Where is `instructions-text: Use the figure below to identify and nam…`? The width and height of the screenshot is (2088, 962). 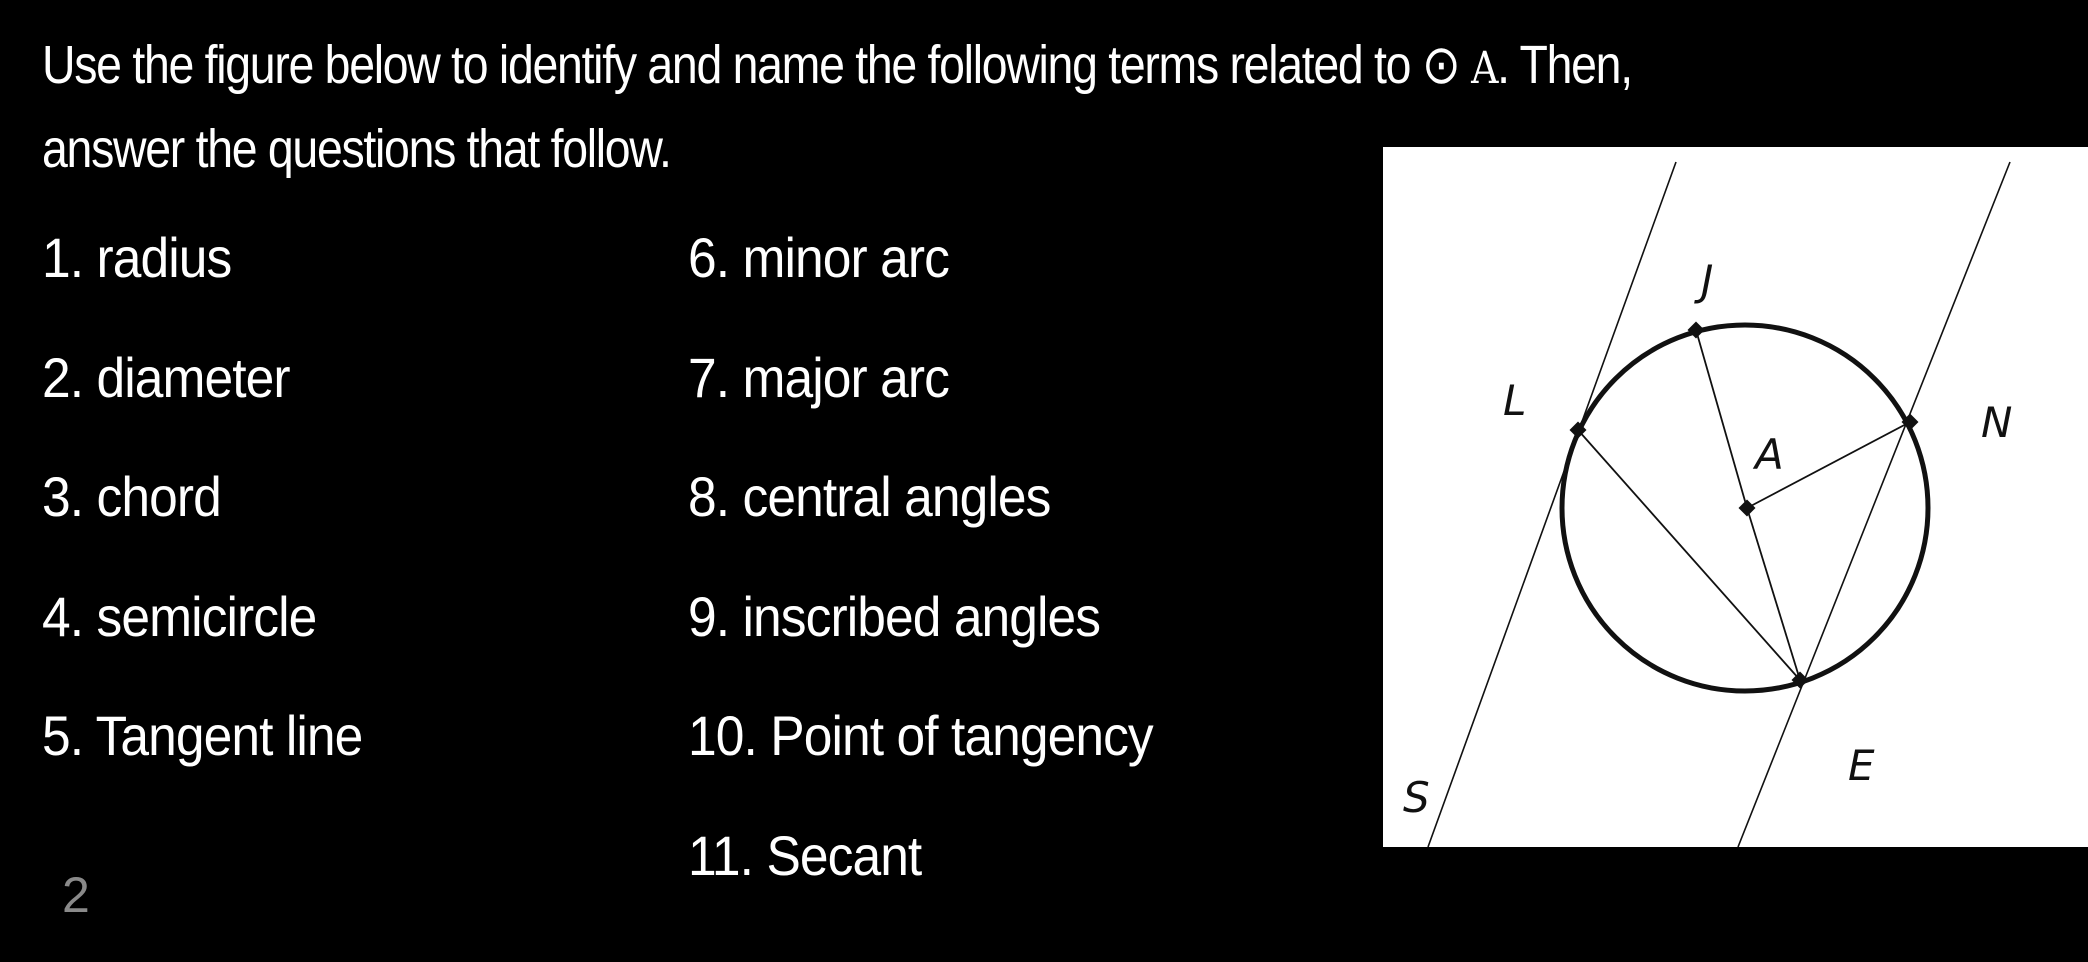 instructions-text: Use the figure below to identify and nam… is located at coordinates (727, 65).